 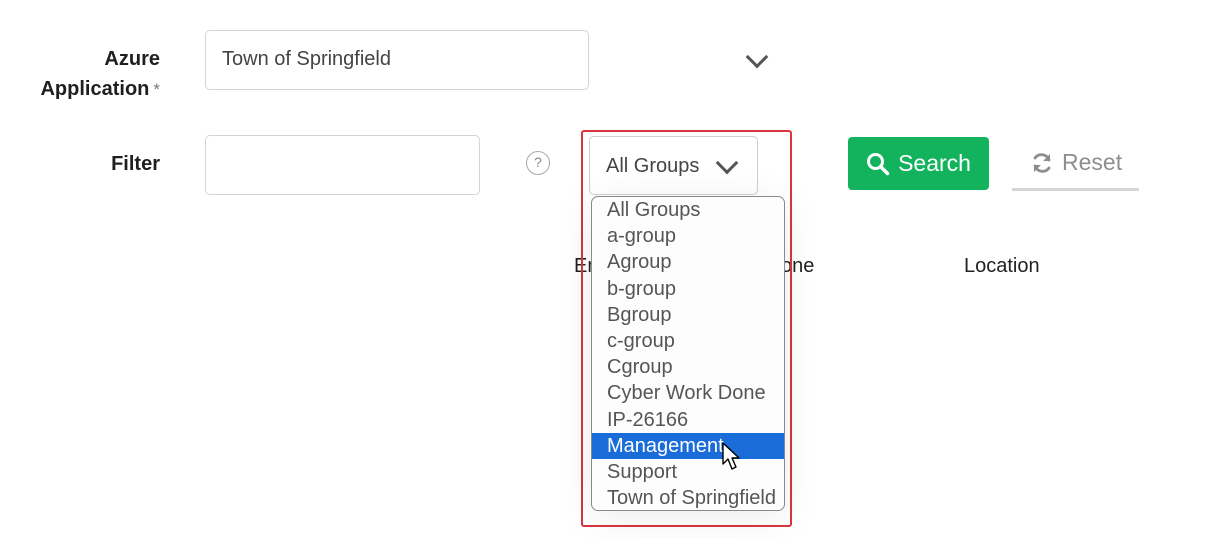 I want to click on azure-label-line1: Azure, so click(x=132, y=59).